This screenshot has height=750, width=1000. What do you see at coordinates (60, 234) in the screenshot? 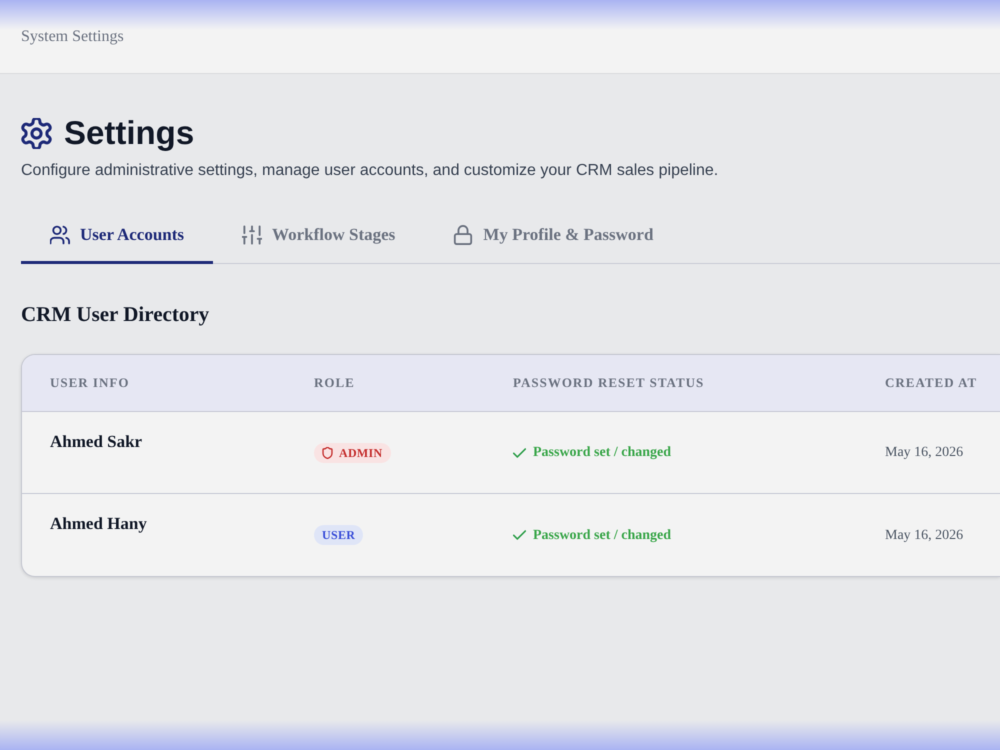
I see `users-icon` at bounding box center [60, 234].